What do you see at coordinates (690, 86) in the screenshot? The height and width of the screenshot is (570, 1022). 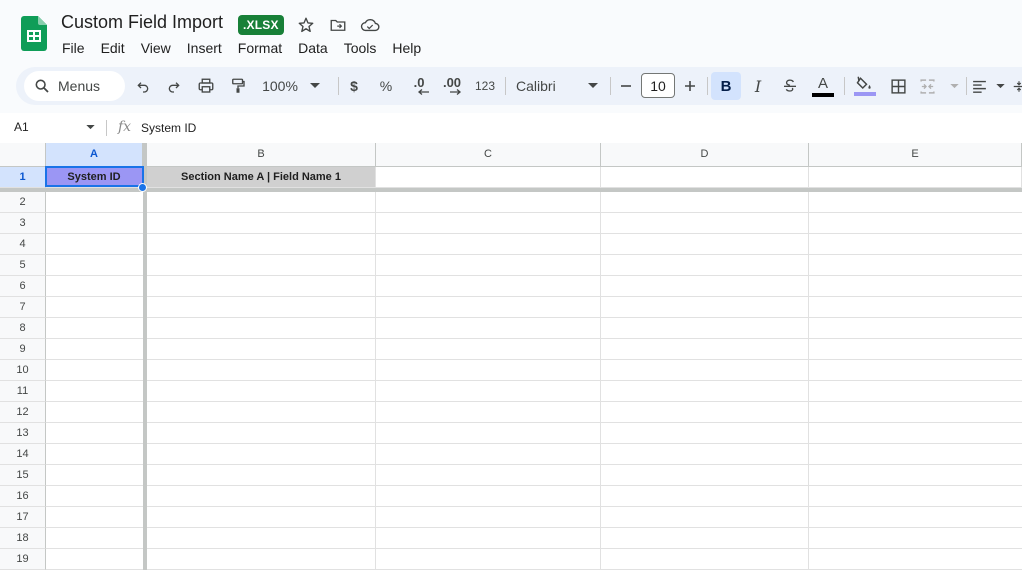 I see `increase-font-size-icon` at bounding box center [690, 86].